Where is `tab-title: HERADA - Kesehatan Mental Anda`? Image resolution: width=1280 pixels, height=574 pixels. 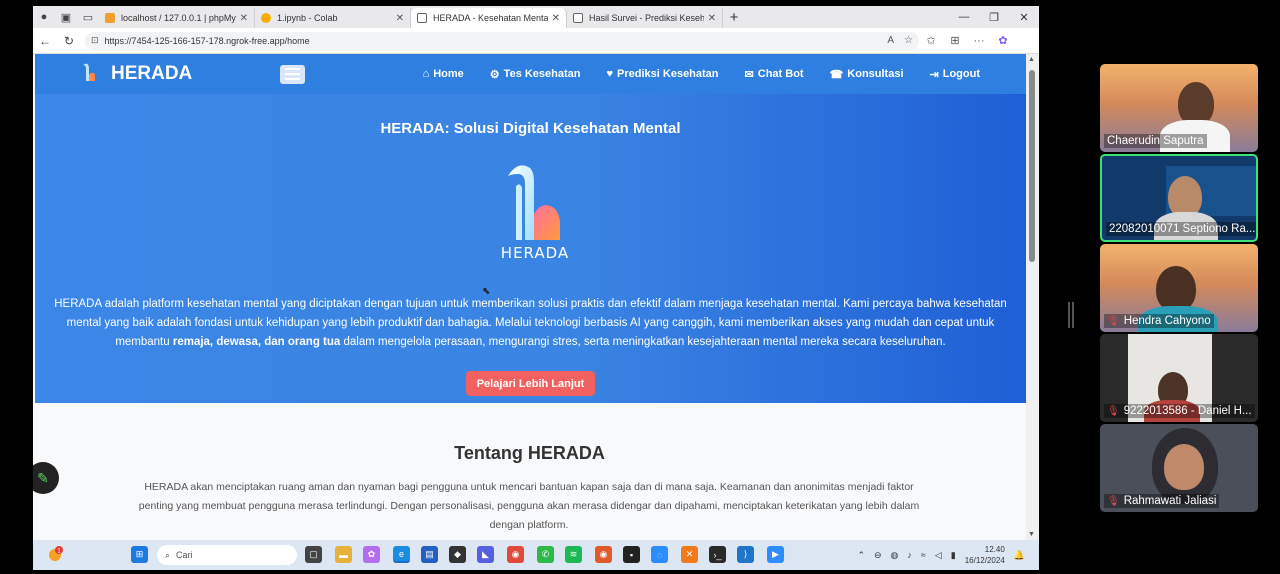 tab-title: HERADA - Kesehatan Mental Anda is located at coordinates (490, 18).